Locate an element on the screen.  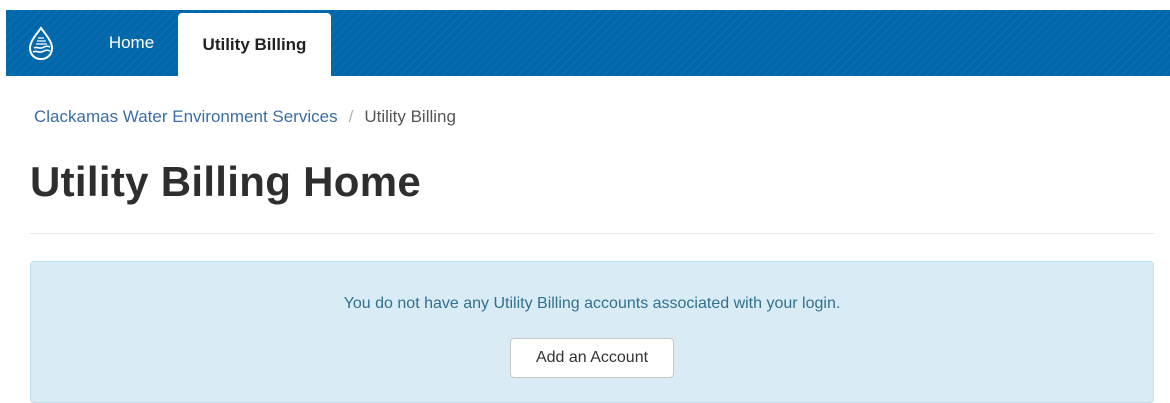
nav-tab-utility-billing: Utility Billing is located at coordinates (254, 44).